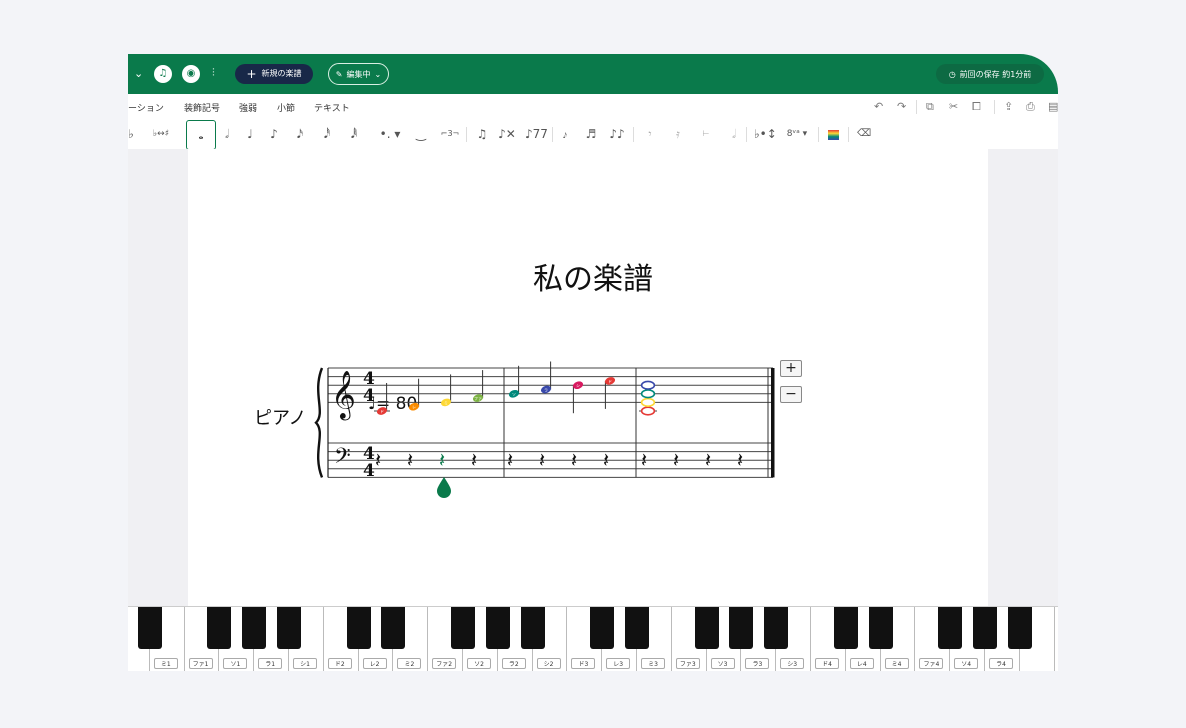 The image size is (1186, 728). What do you see at coordinates (931, 663) in the screenshot?
I see `piano-key-label: ファ4` at bounding box center [931, 663].